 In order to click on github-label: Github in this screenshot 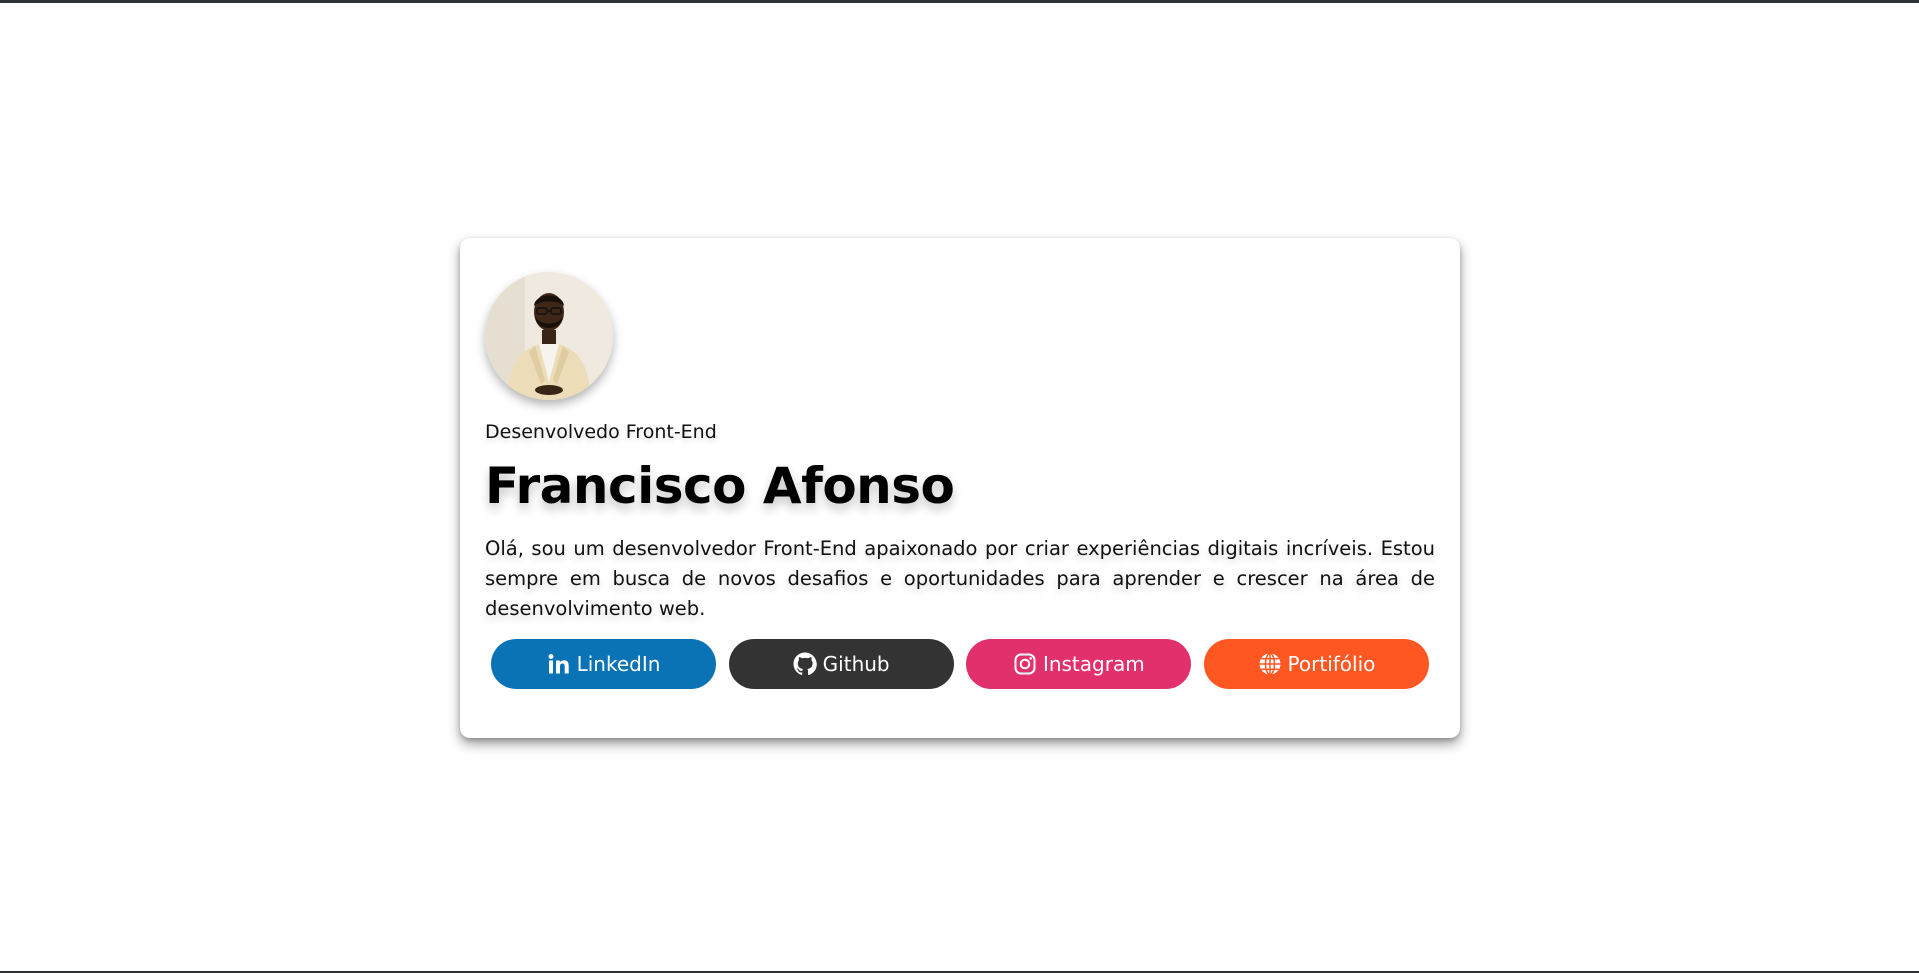, I will do `click(856, 664)`.